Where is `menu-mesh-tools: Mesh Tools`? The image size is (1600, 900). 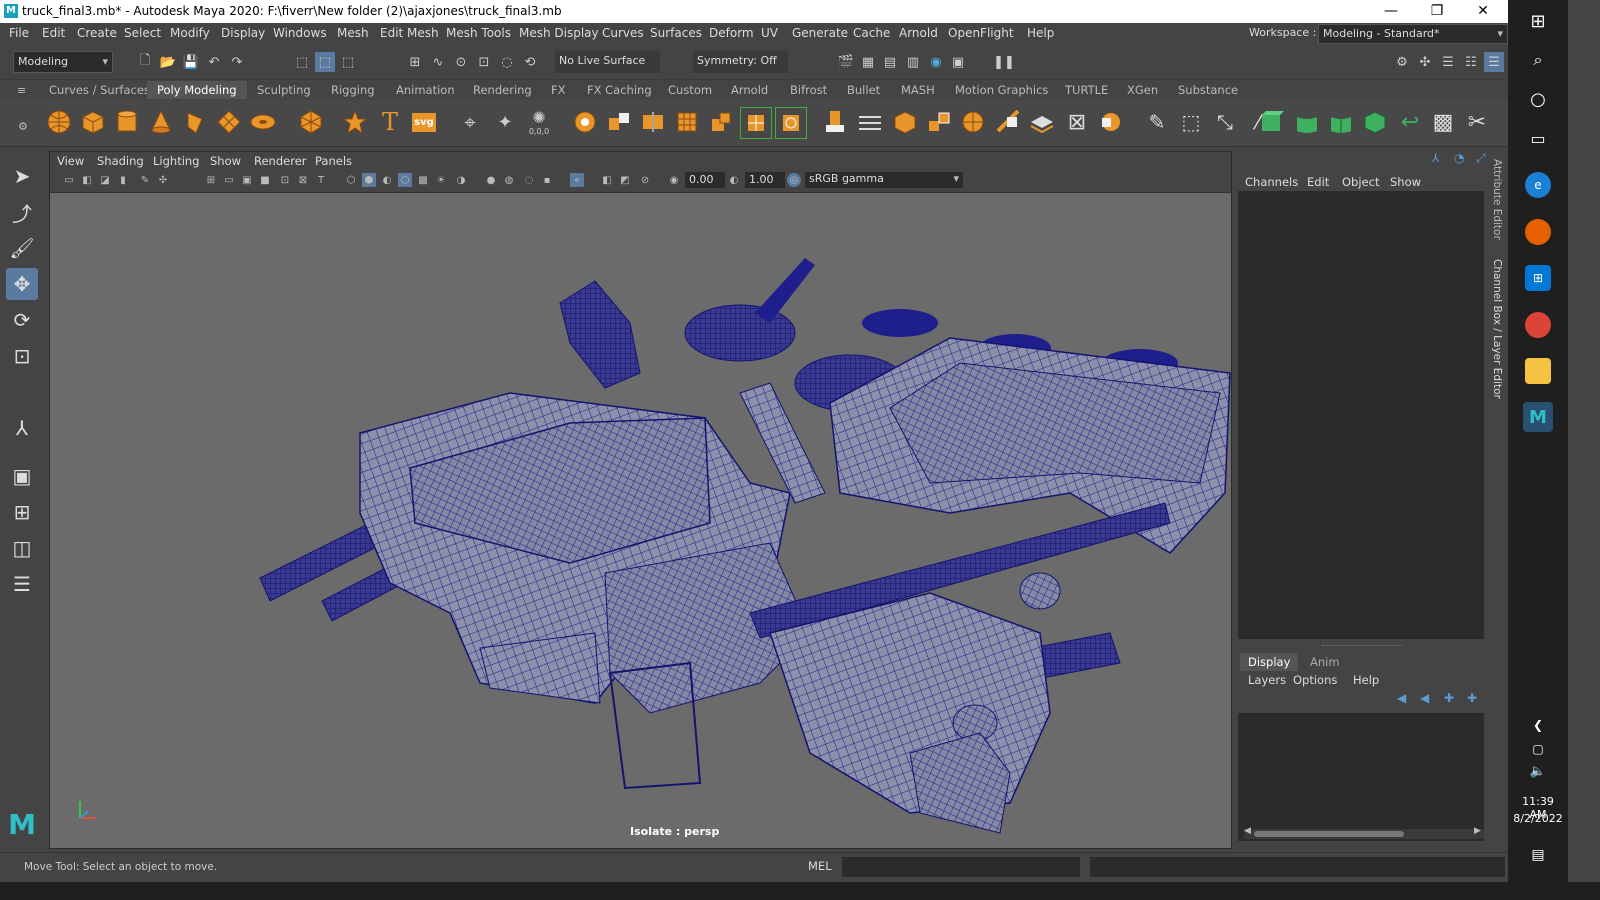
menu-mesh-tools: Mesh Tools is located at coordinates (478, 33).